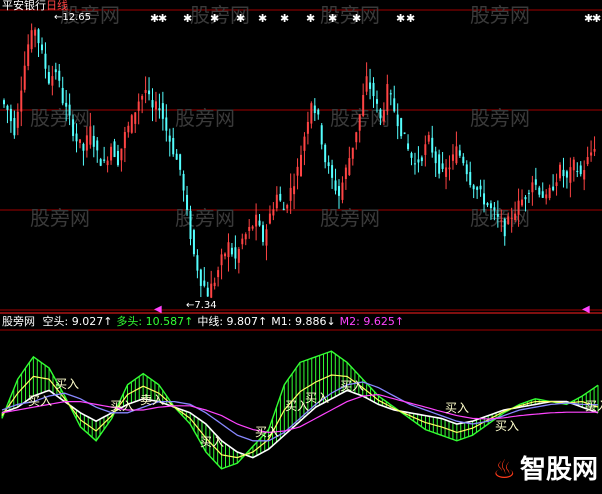  I want to click on star-marker-11: ✱, so click(410, 18).